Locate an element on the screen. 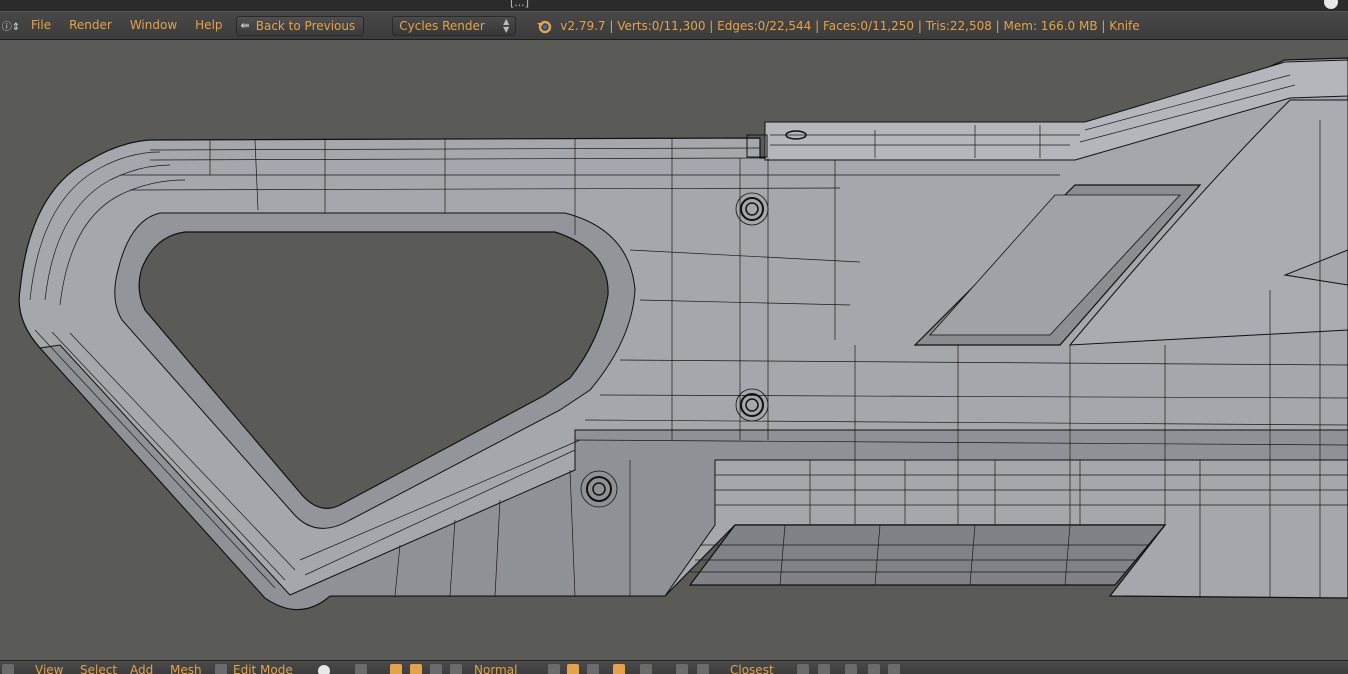 This screenshot has width=1348, height=674. lower-groove is located at coordinates (927, 555).